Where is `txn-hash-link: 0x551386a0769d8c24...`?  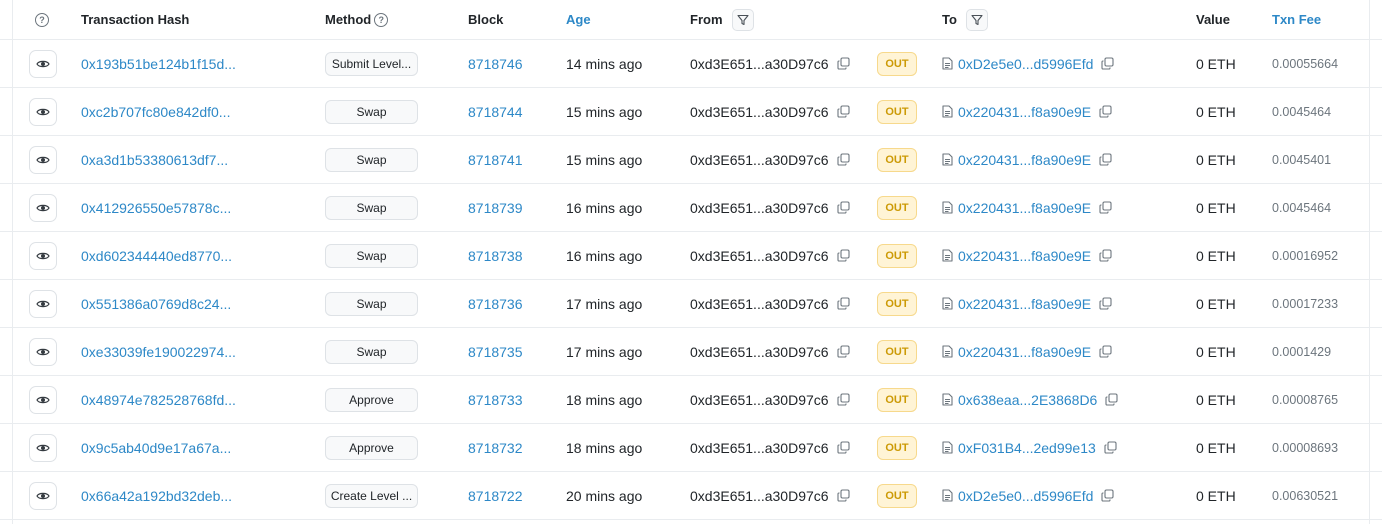
txn-hash-link: 0x551386a0769d8c24... is located at coordinates (156, 304).